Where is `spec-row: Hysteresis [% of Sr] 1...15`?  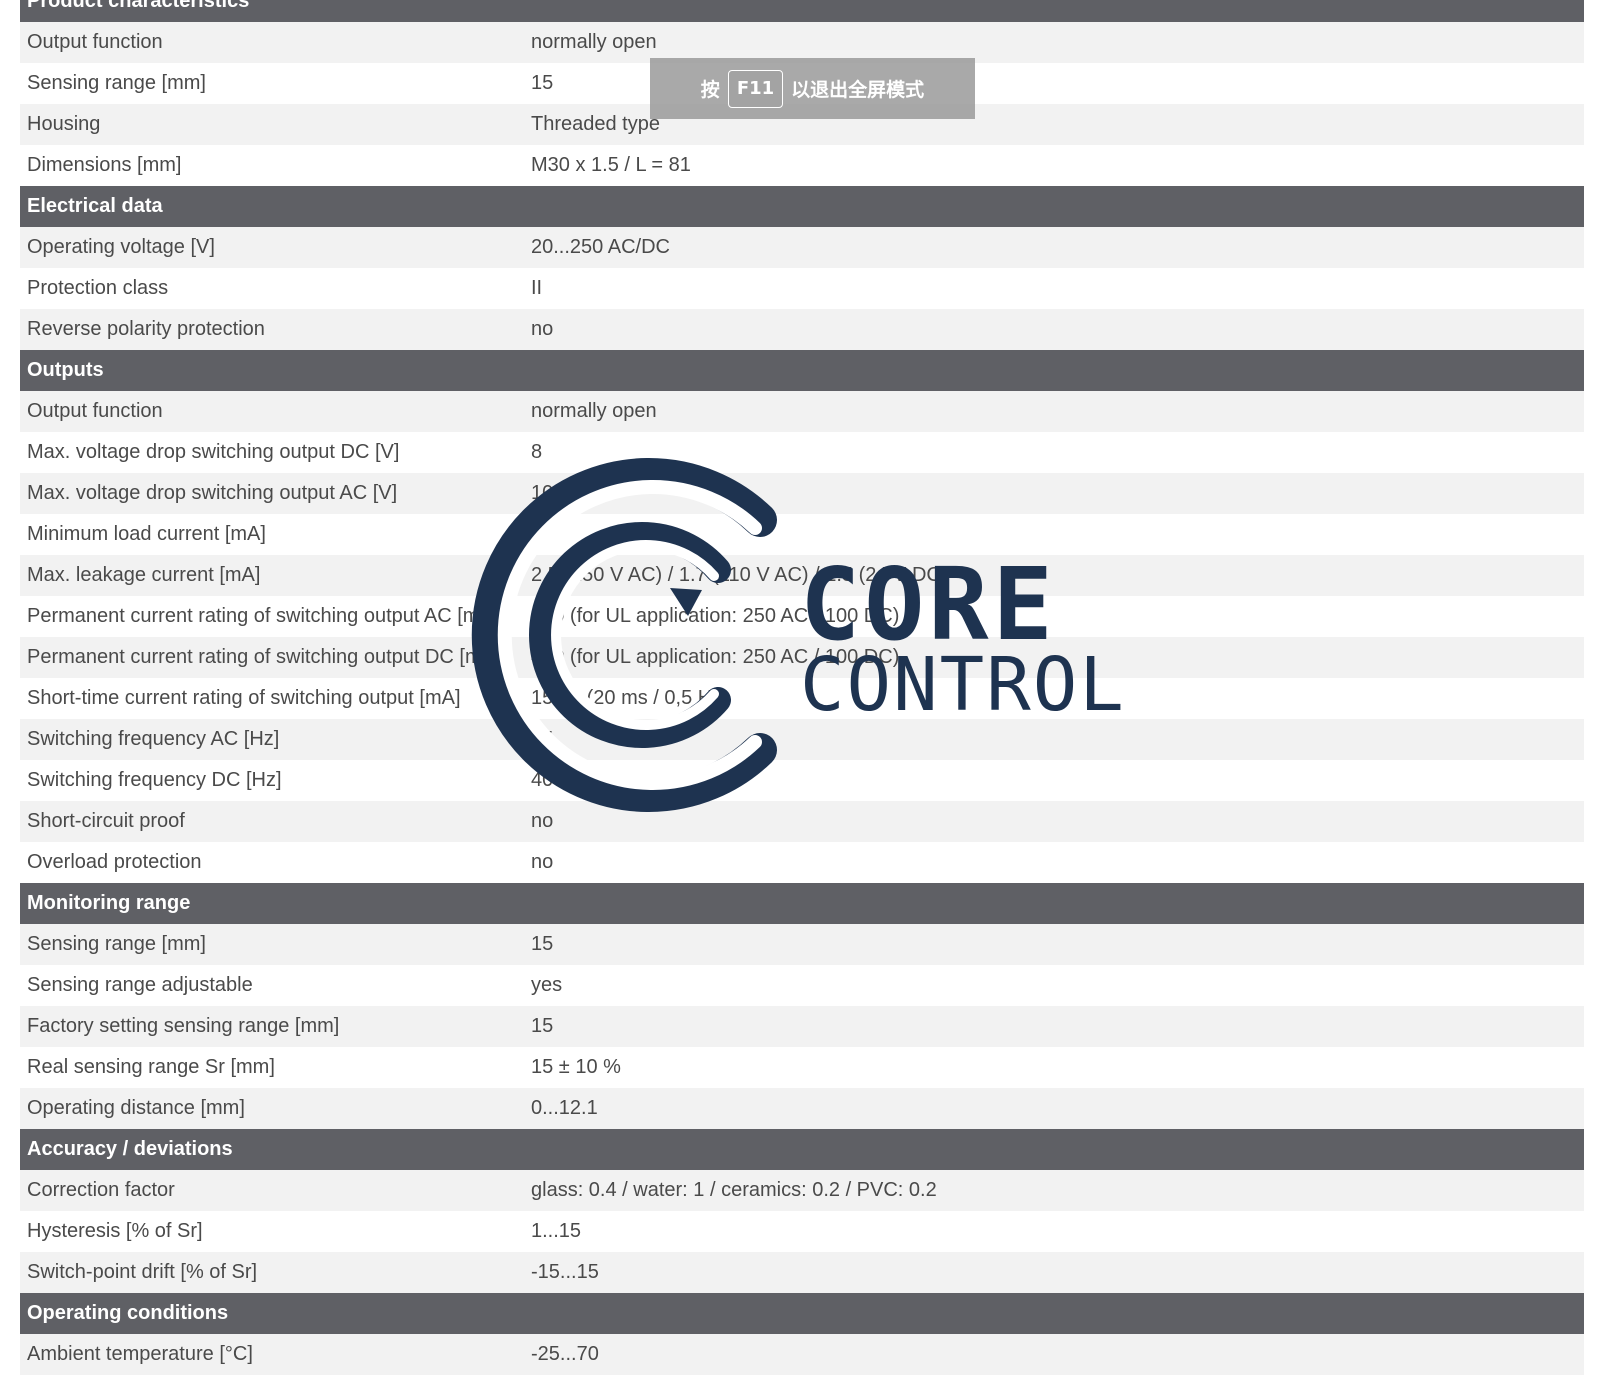 spec-row: Hysteresis [% of Sr] 1...15 is located at coordinates (802, 1231).